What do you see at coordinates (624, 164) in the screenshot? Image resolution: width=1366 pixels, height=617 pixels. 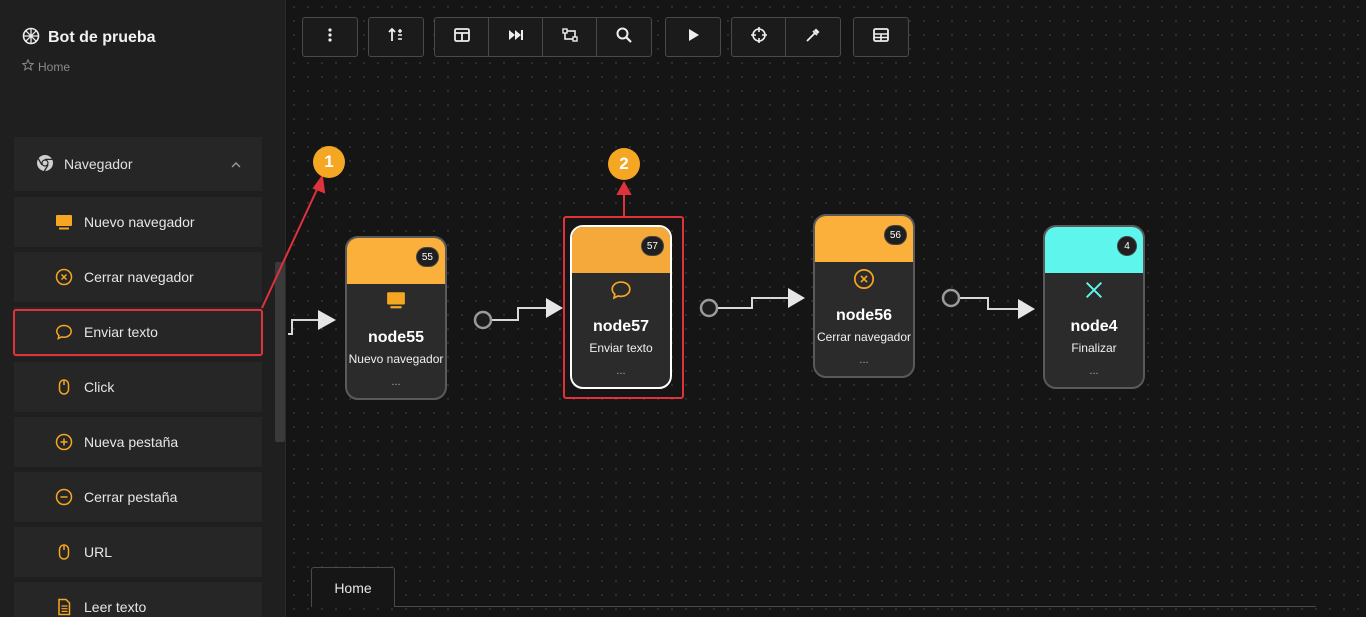 I see `annotation-marker-2: 2` at bounding box center [624, 164].